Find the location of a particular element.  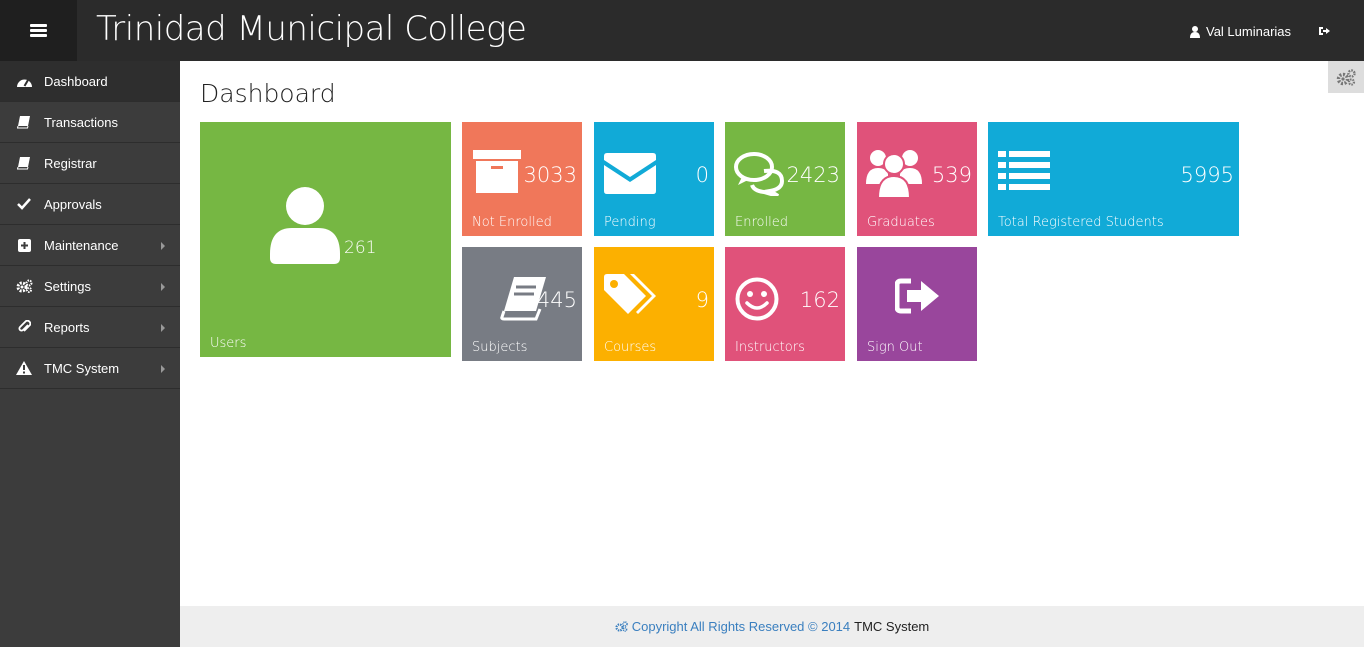

envelope-icon is located at coordinates (630, 173).